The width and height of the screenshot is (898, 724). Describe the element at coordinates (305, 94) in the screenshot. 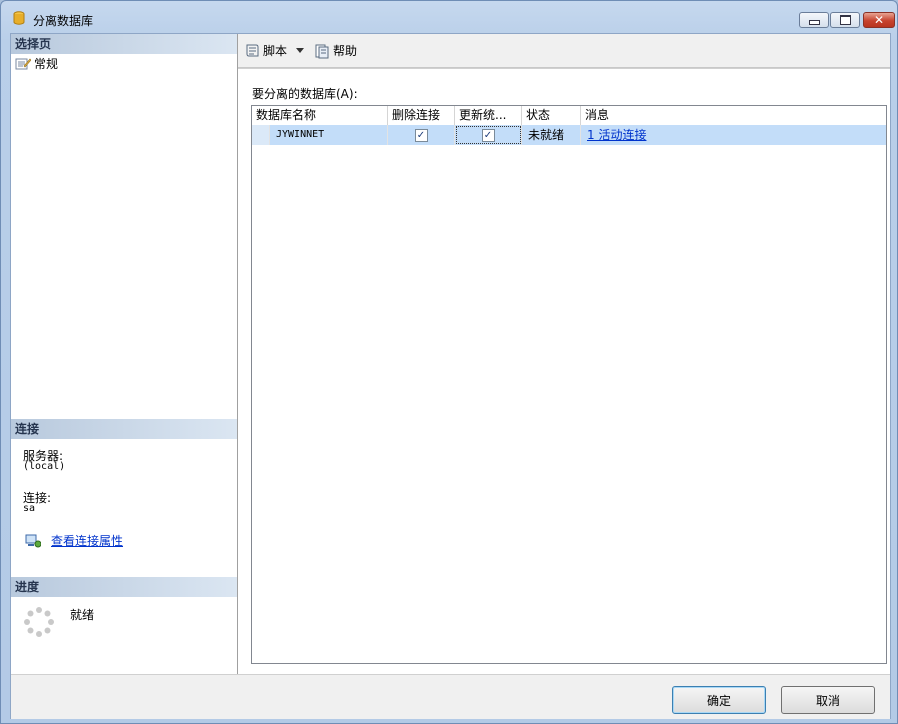

I see `grid-label: 要分离的数据库(A):` at that location.